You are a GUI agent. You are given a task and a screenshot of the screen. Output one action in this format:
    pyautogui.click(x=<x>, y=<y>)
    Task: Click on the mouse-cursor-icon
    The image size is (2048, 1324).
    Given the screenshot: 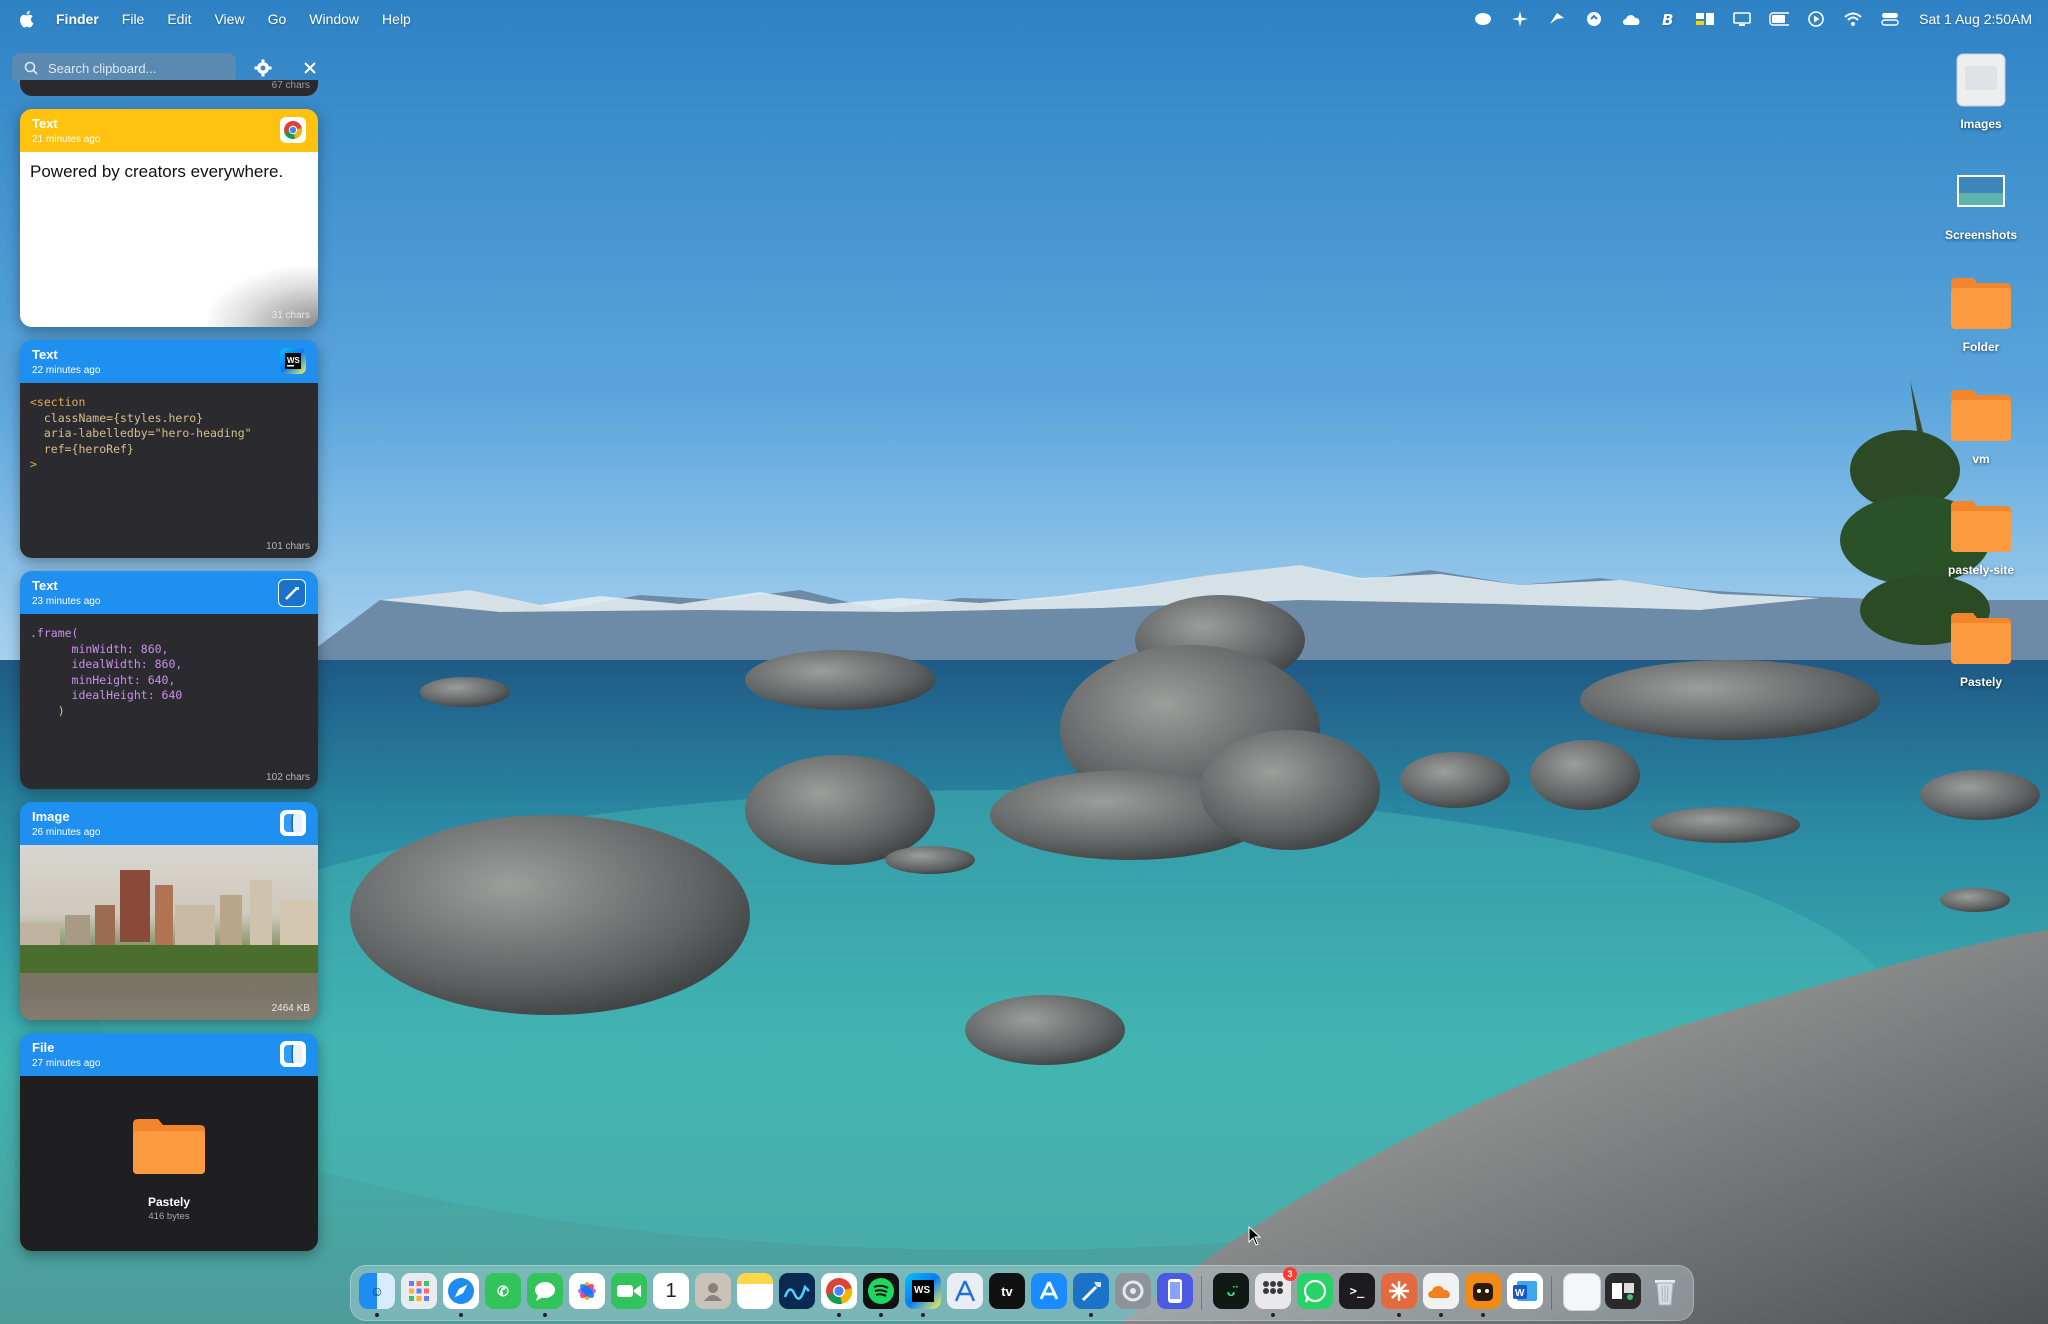 What is the action you would take?
    pyautogui.click(x=1255, y=1236)
    